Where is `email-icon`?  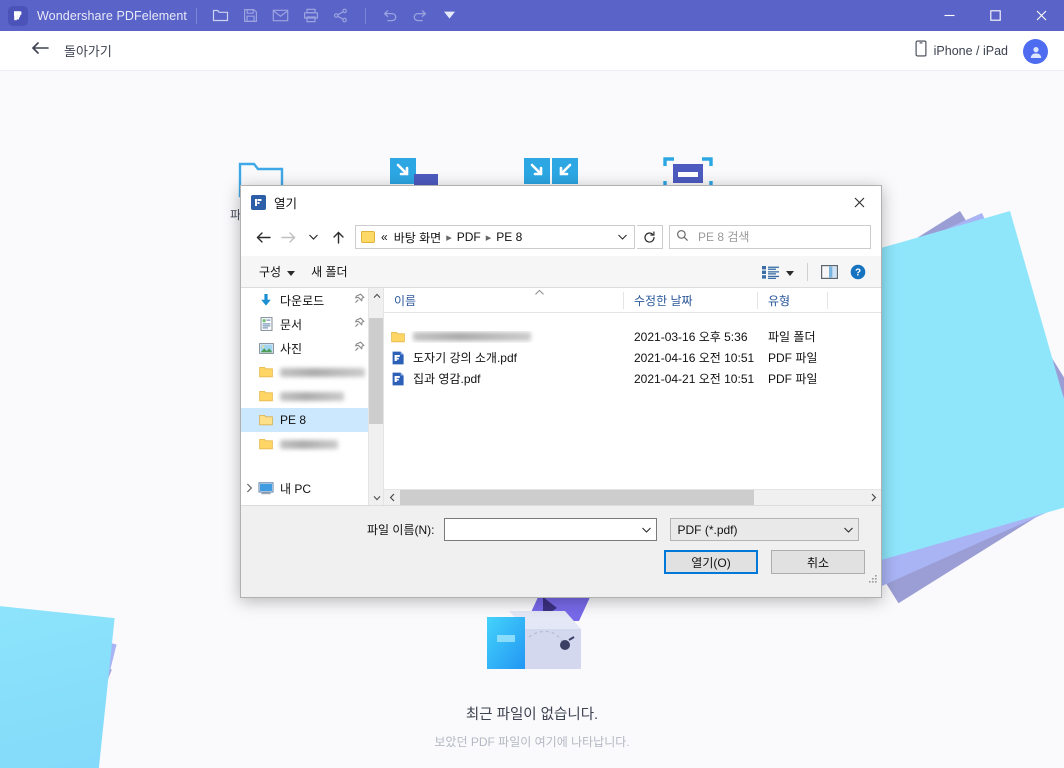
email-icon is located at coordinates (281, 15).